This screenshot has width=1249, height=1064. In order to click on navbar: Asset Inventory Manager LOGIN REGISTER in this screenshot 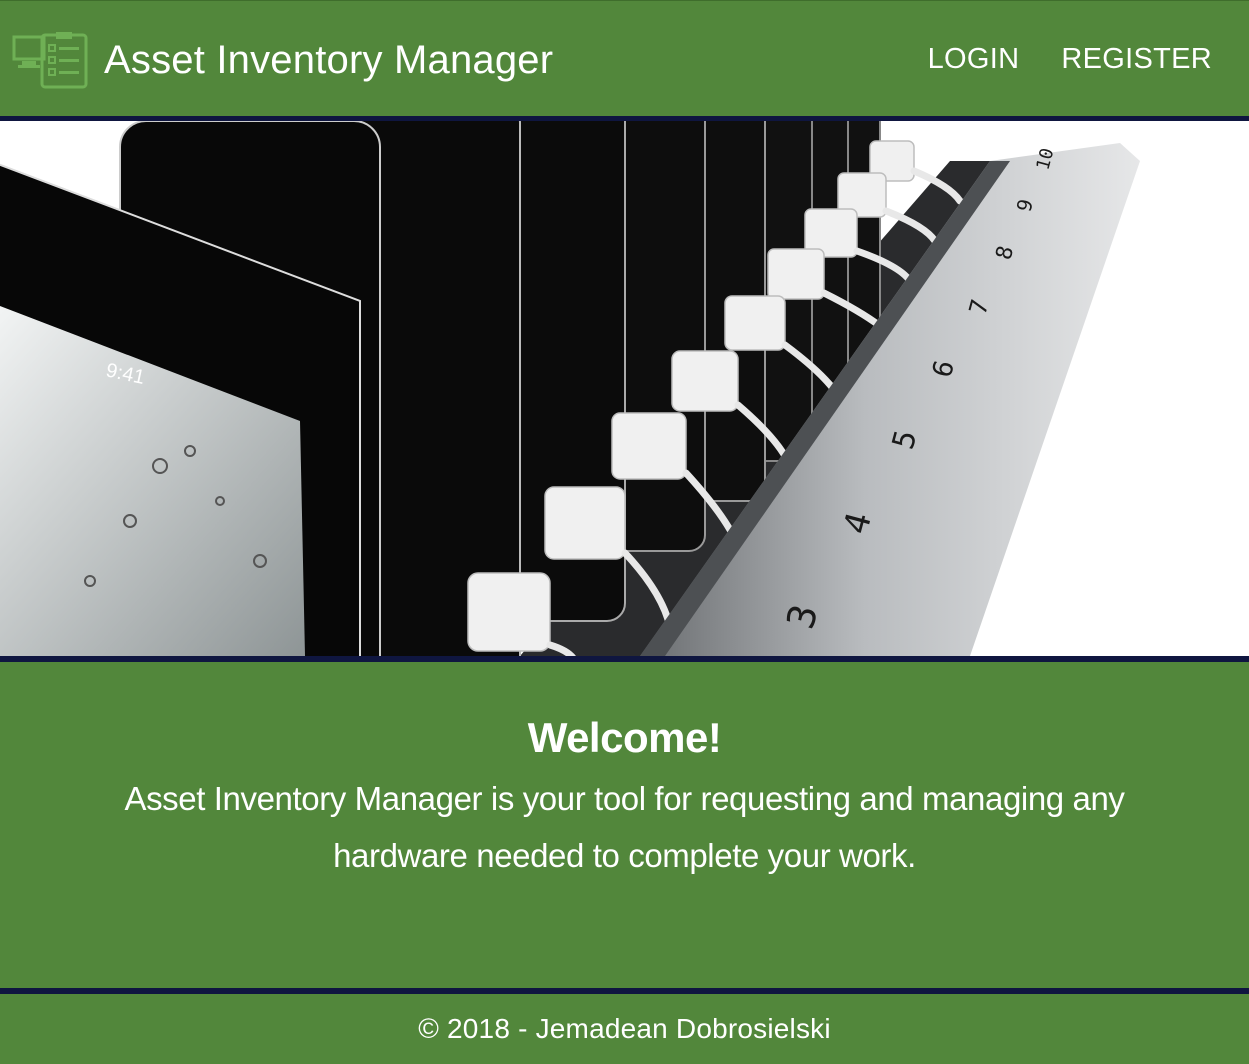, I will do `click(624, 58)`.